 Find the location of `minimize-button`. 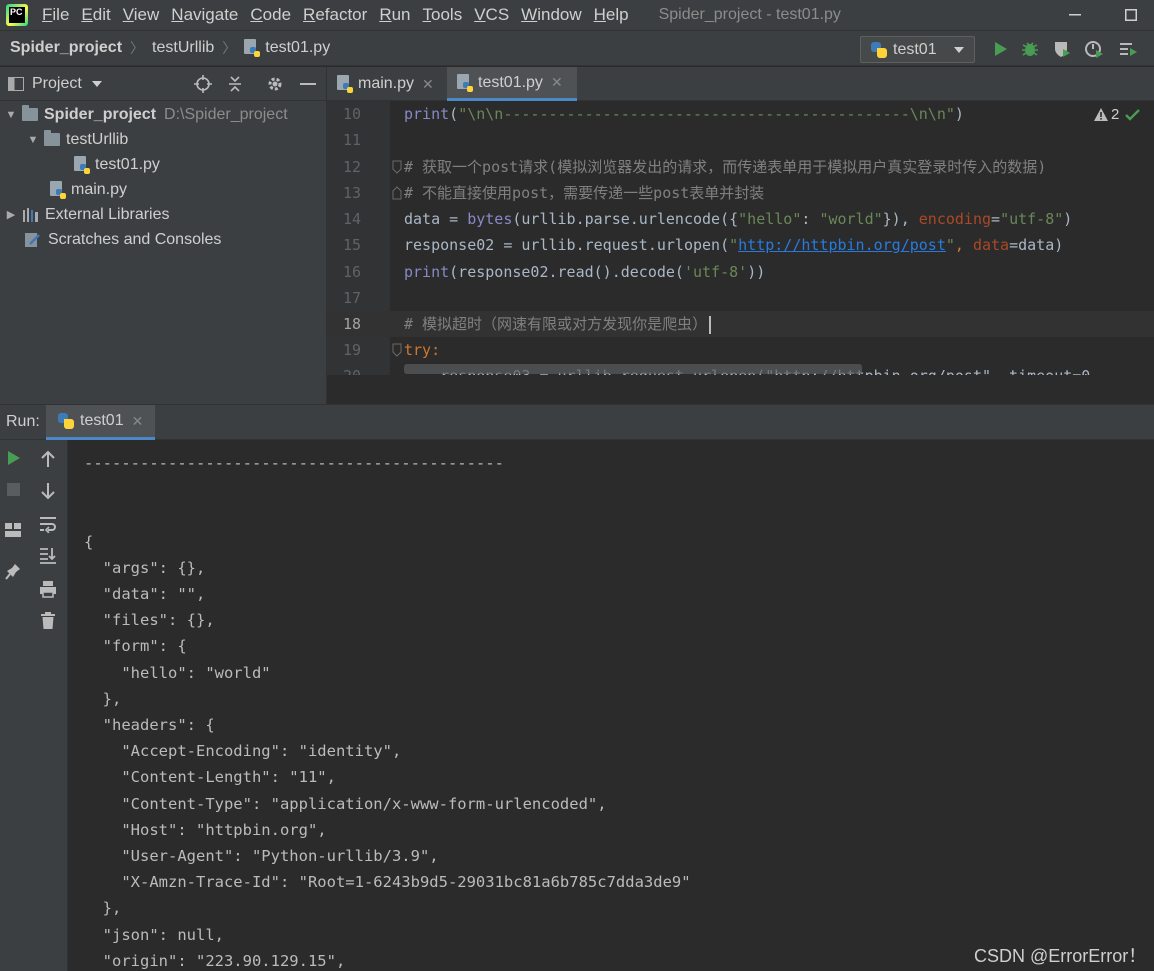

minimize-button is located at coordinates (1075, 15).